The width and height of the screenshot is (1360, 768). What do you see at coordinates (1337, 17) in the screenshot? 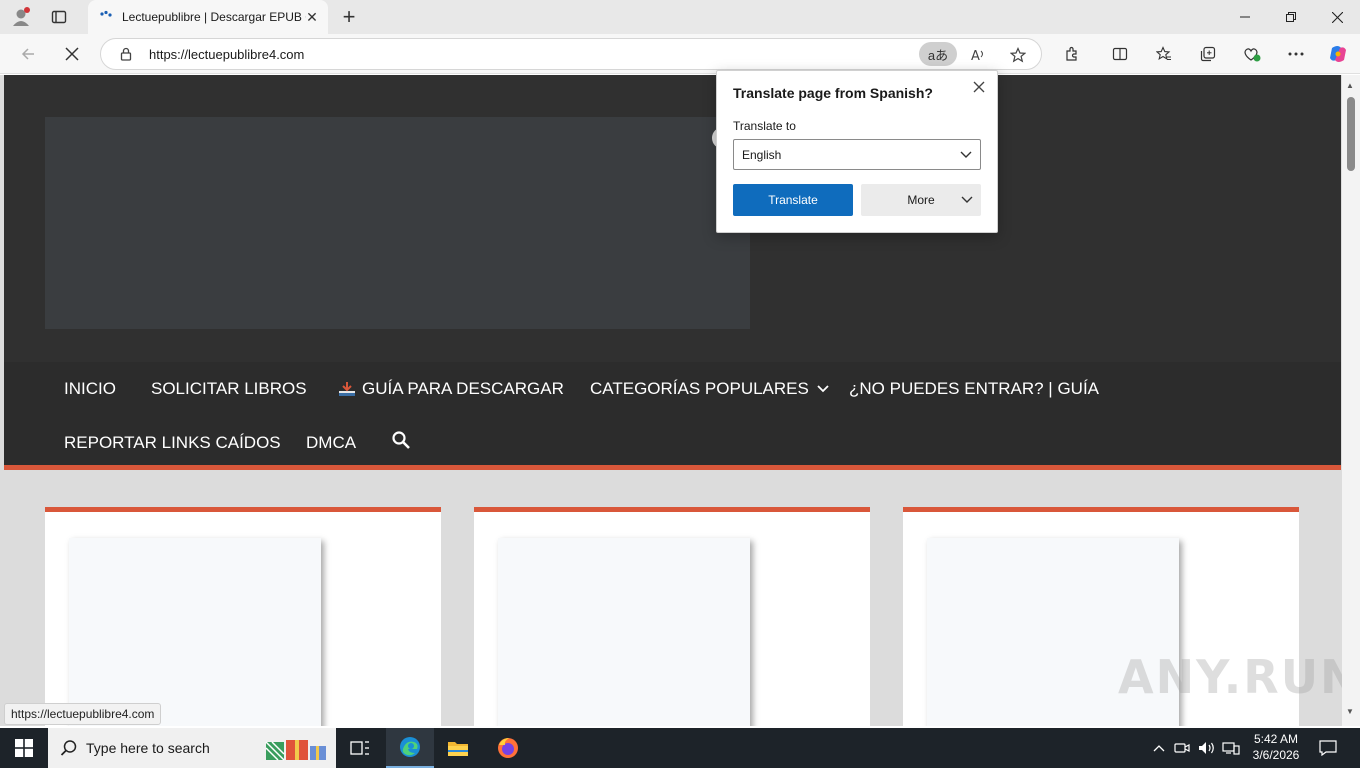
I see `close-window-button` at bounding box center [1337, 17].